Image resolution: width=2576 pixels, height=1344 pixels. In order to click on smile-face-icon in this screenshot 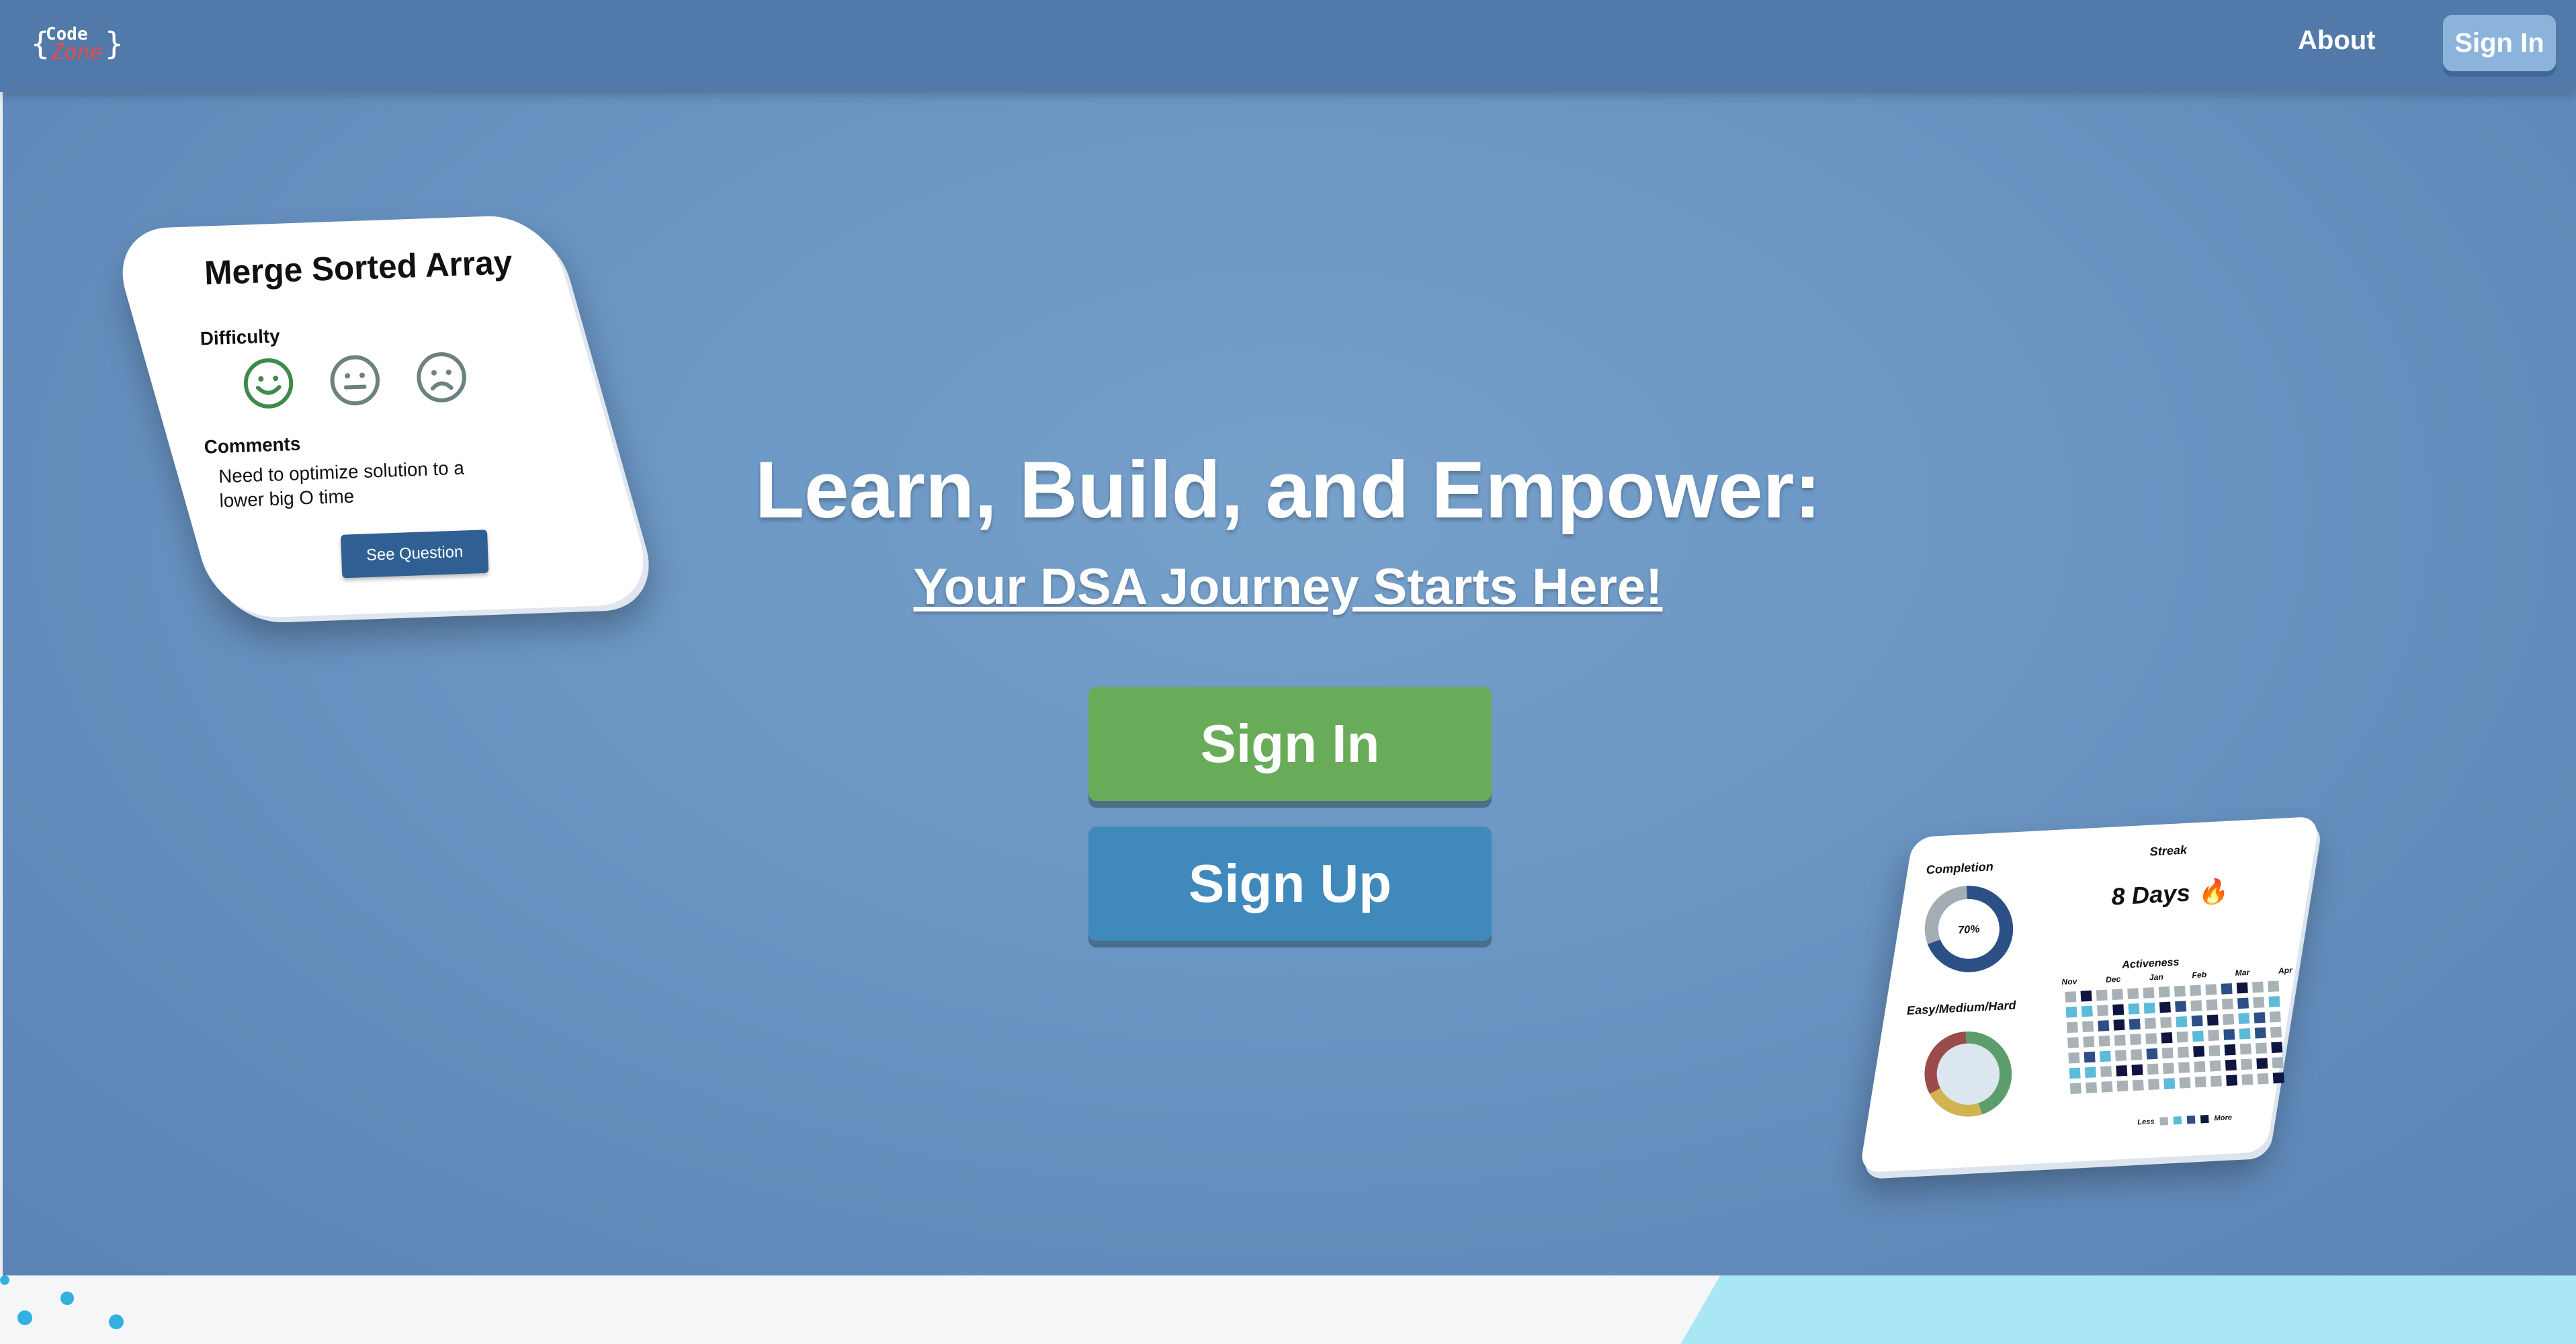, I will do `click(268, 383)`.